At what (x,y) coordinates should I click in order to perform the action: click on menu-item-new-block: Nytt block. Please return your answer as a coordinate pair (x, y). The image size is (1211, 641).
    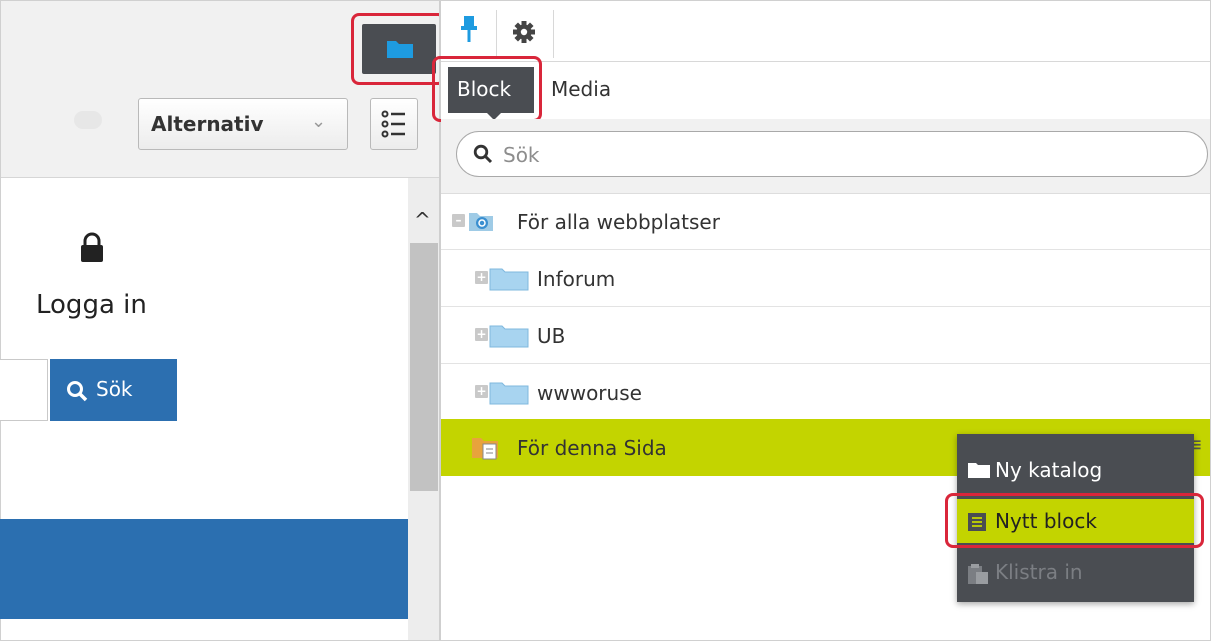
    Looking at the image, I should click on (1075, 521).